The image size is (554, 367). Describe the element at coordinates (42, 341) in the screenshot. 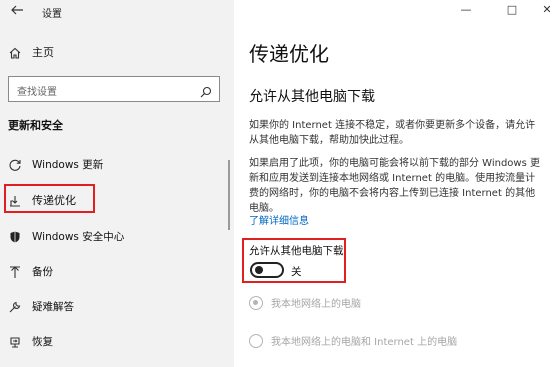

I see `sidebar-item-label: 恢复` at that location.